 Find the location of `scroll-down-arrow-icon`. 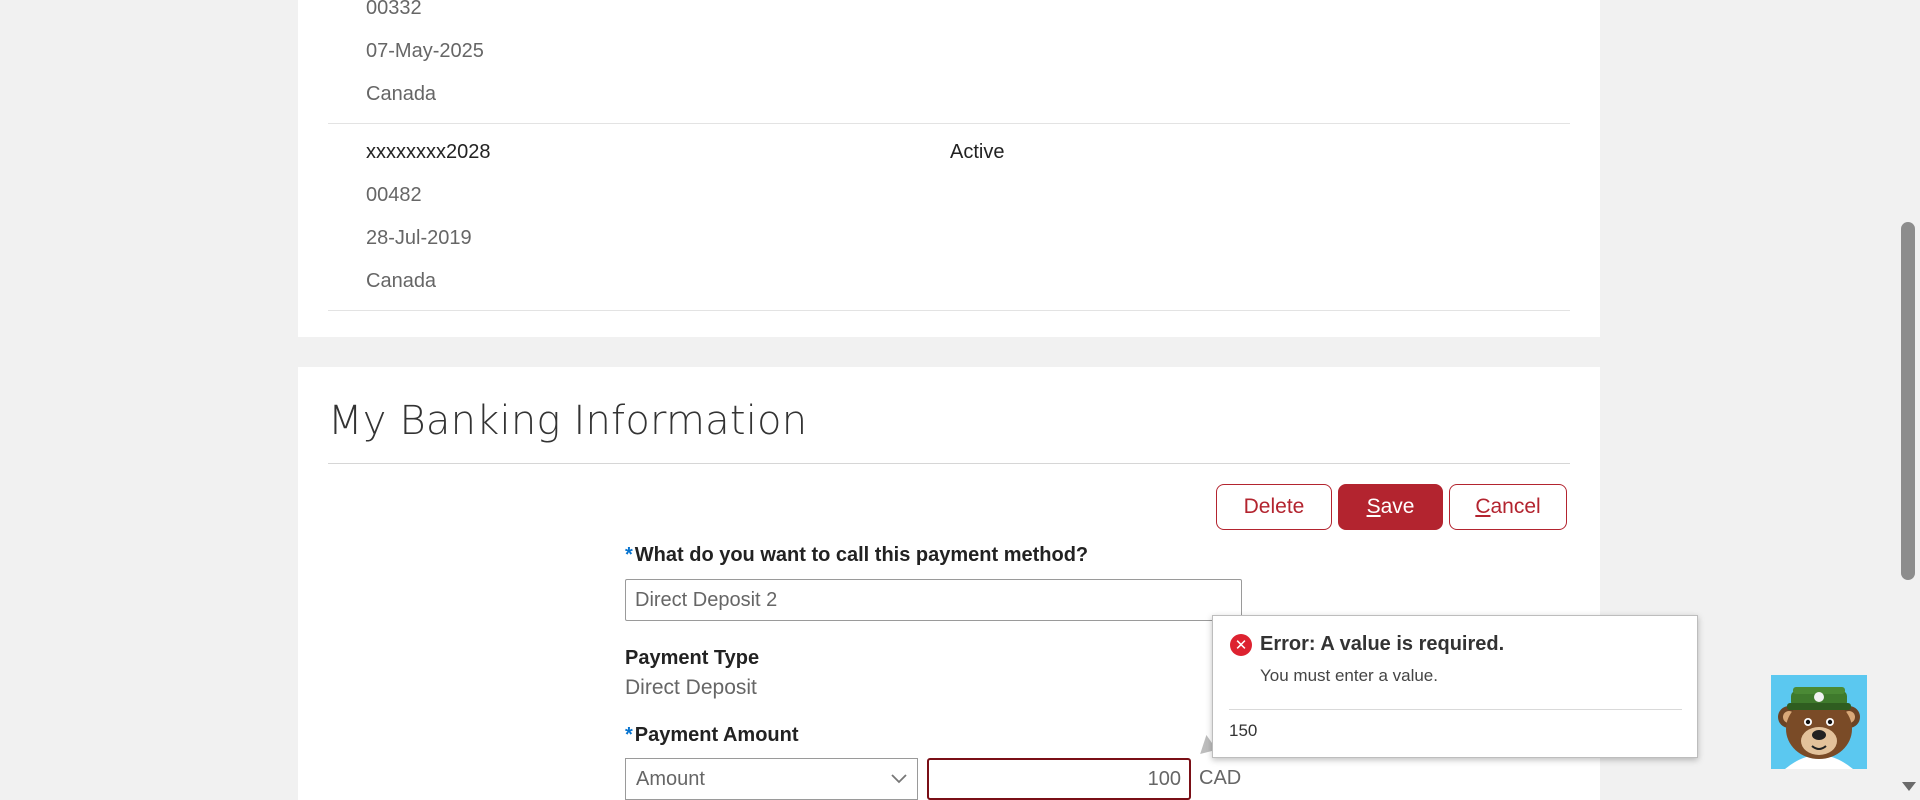

scroll-down-arrow-icon is located at coordinates (1909, 786).